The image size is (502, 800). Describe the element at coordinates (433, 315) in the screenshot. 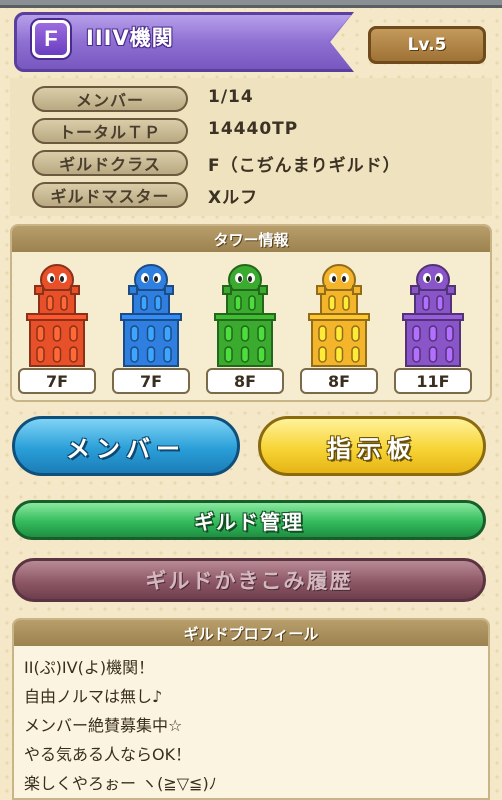

I see `tower-purple-icon` at that location.